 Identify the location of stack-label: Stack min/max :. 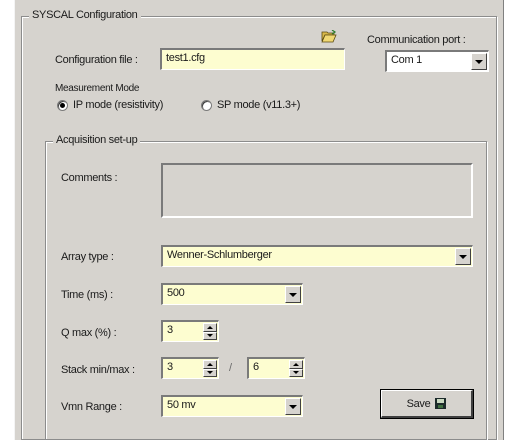
(98, 370).